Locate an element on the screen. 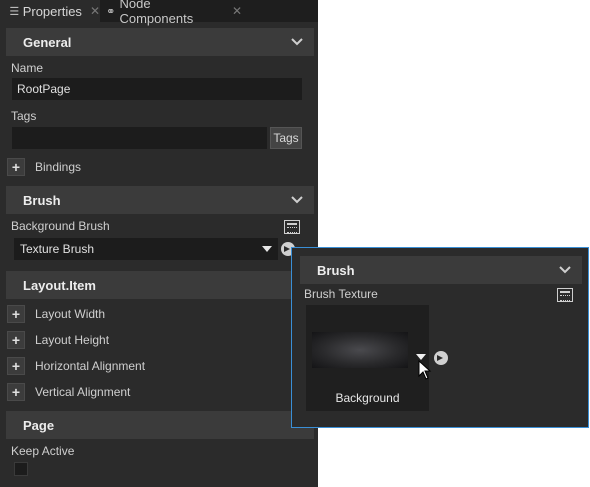 This screenshot has height=487, width=590. tab-node-components: ⚭ Node Components ✕ is located at coordinates (172, 13).